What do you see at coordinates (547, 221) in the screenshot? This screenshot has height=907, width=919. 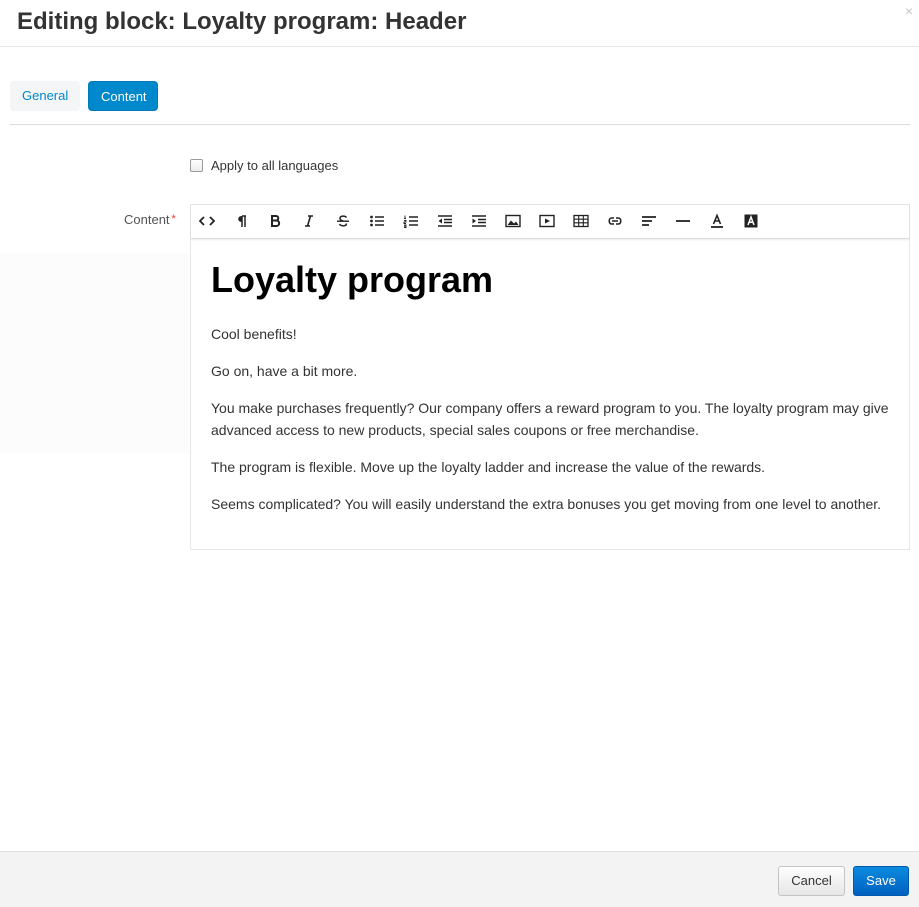 I see `video-icon` at bounding box center [547, 221].